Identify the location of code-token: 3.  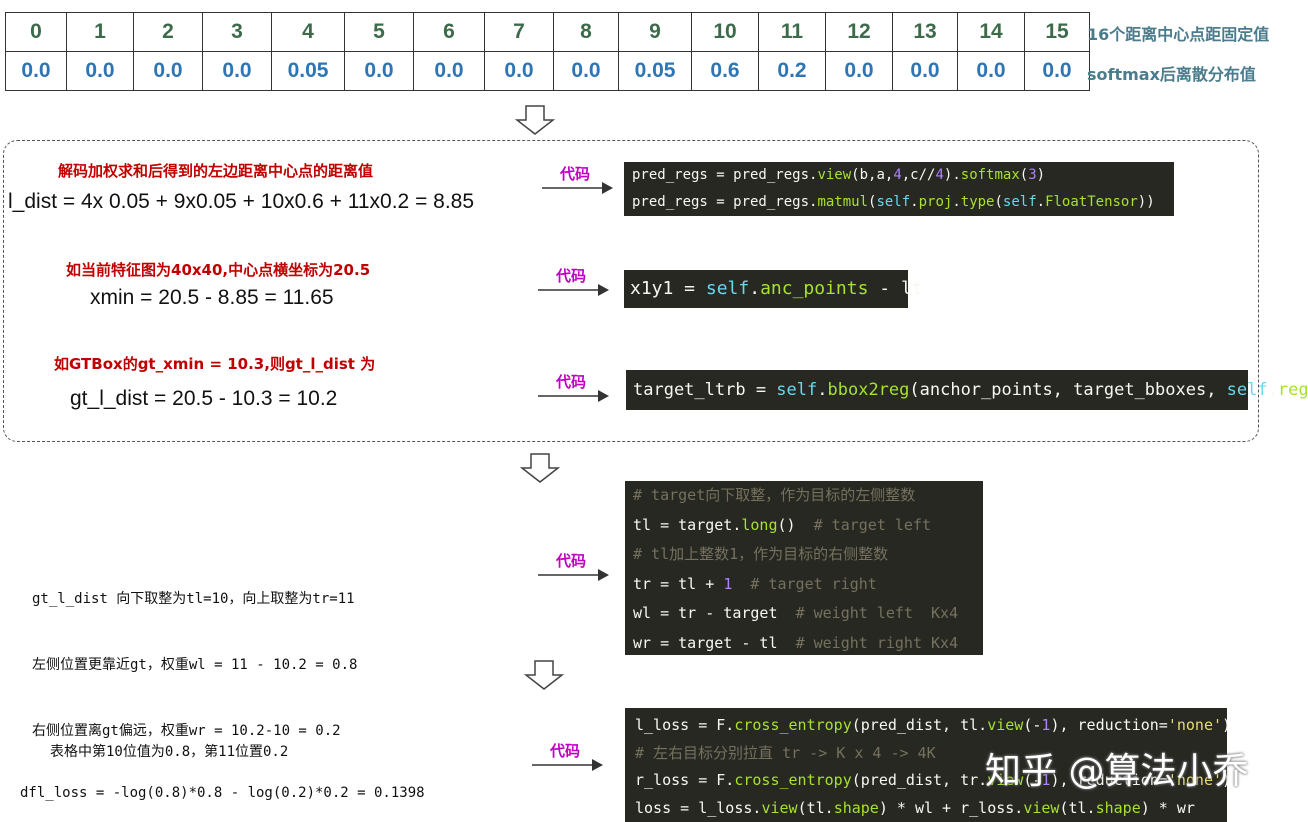
(1032, 175).